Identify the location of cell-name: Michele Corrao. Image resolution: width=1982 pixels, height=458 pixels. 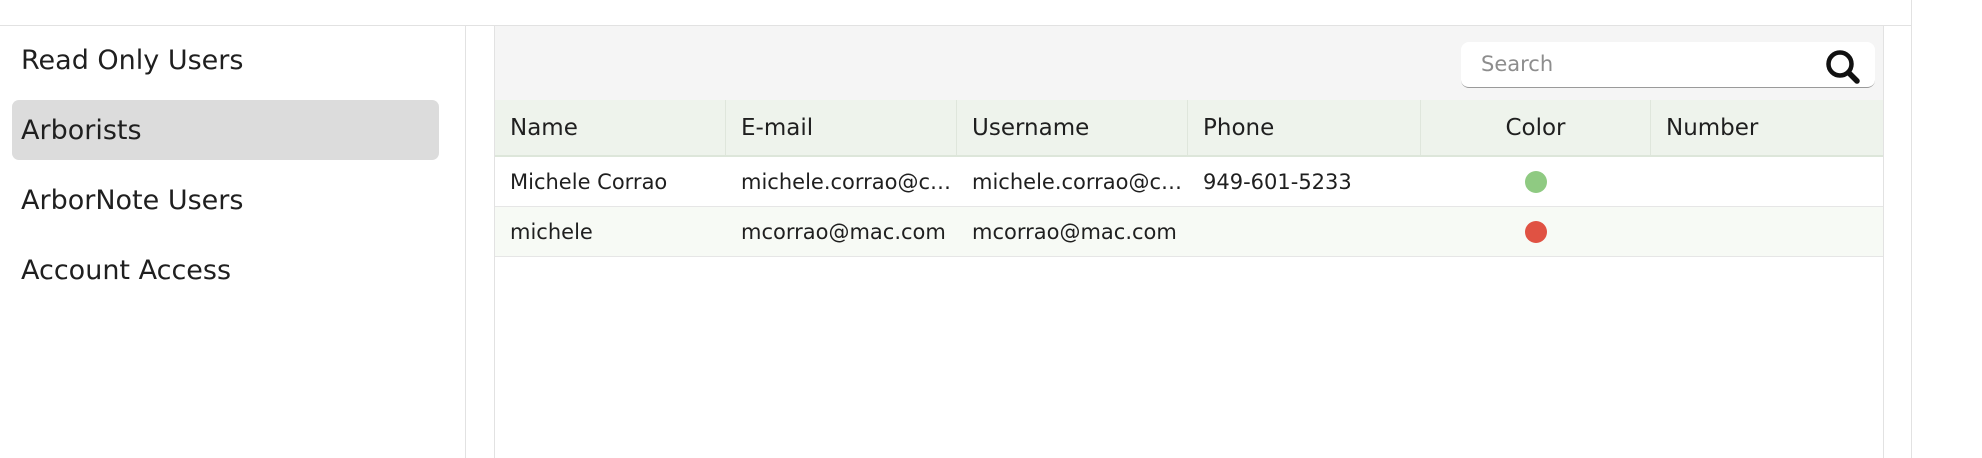
(589, 181).